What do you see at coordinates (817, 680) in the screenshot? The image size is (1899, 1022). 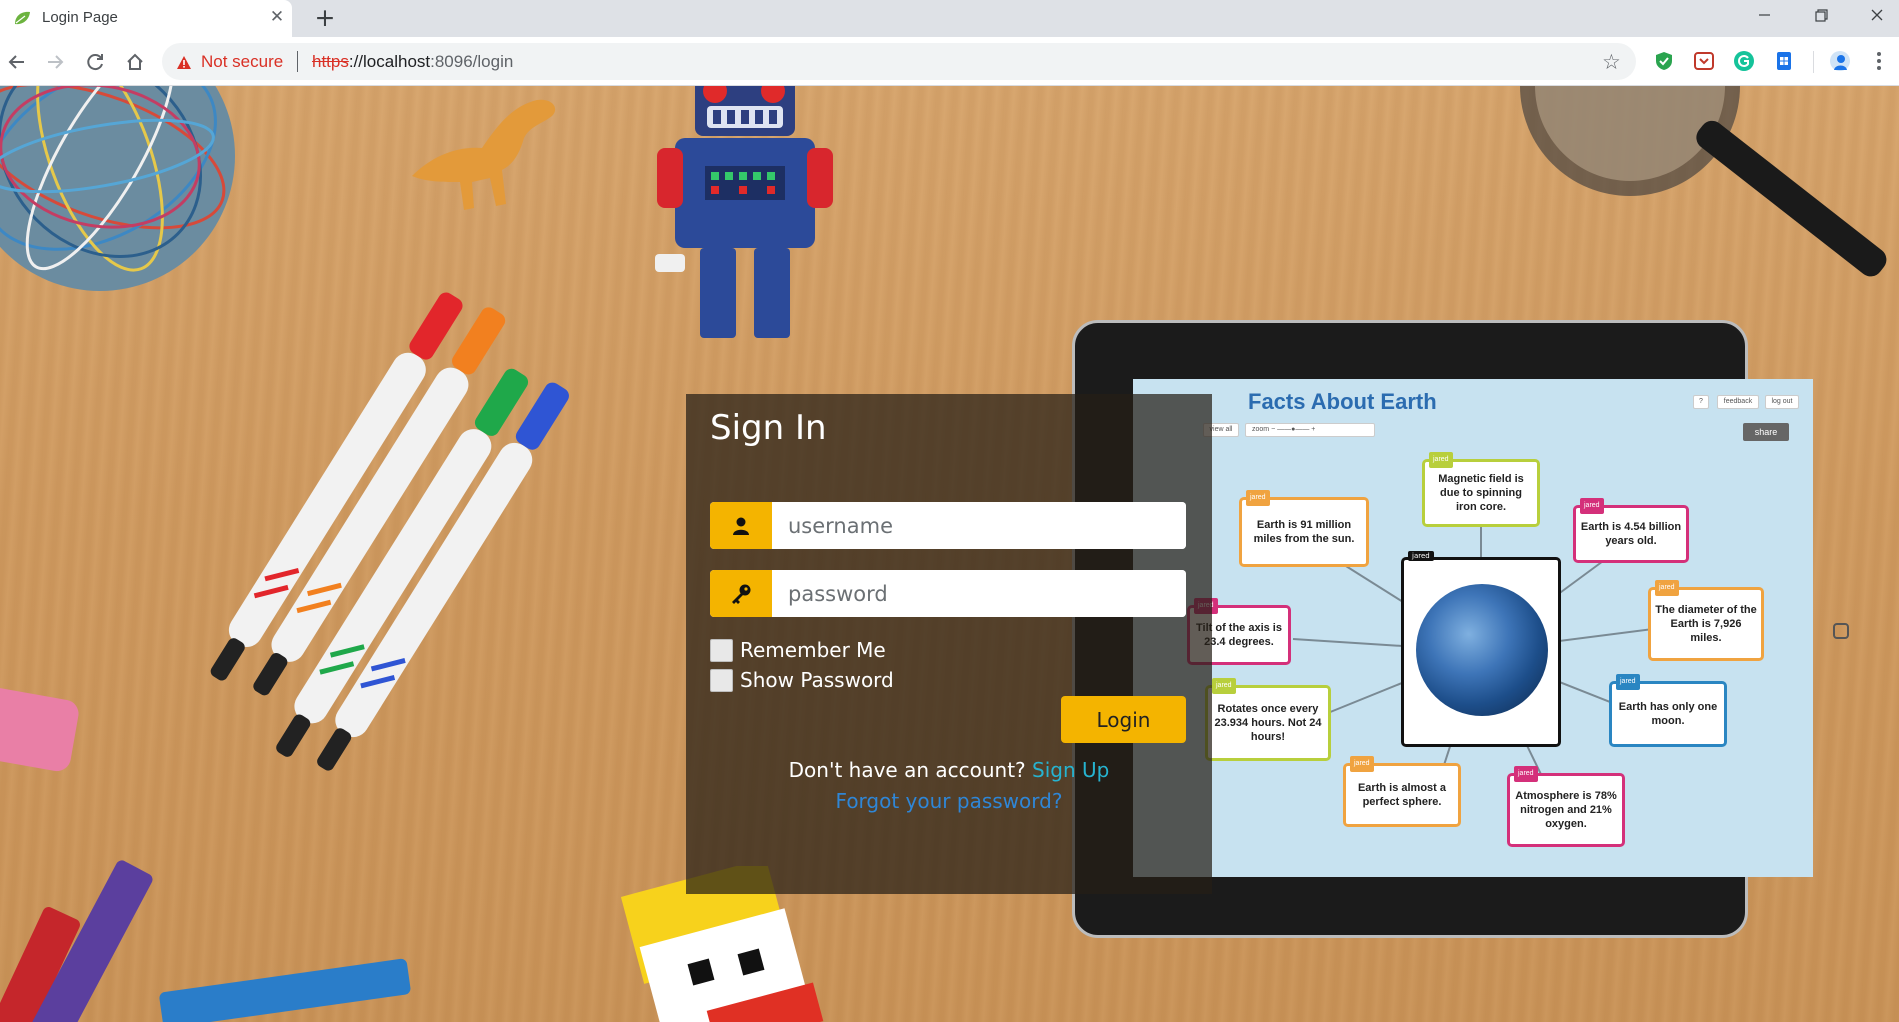 I see `show-password-label: Show Password` at bounding box center [817, 680].